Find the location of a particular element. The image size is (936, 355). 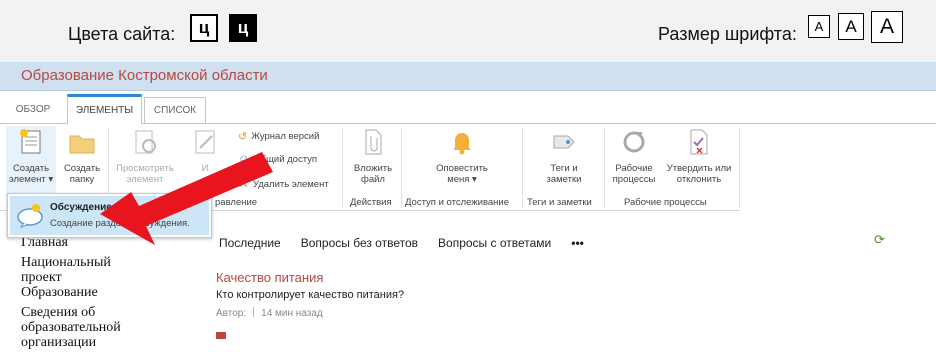

tag-icon is located at coordinates (564, 143).